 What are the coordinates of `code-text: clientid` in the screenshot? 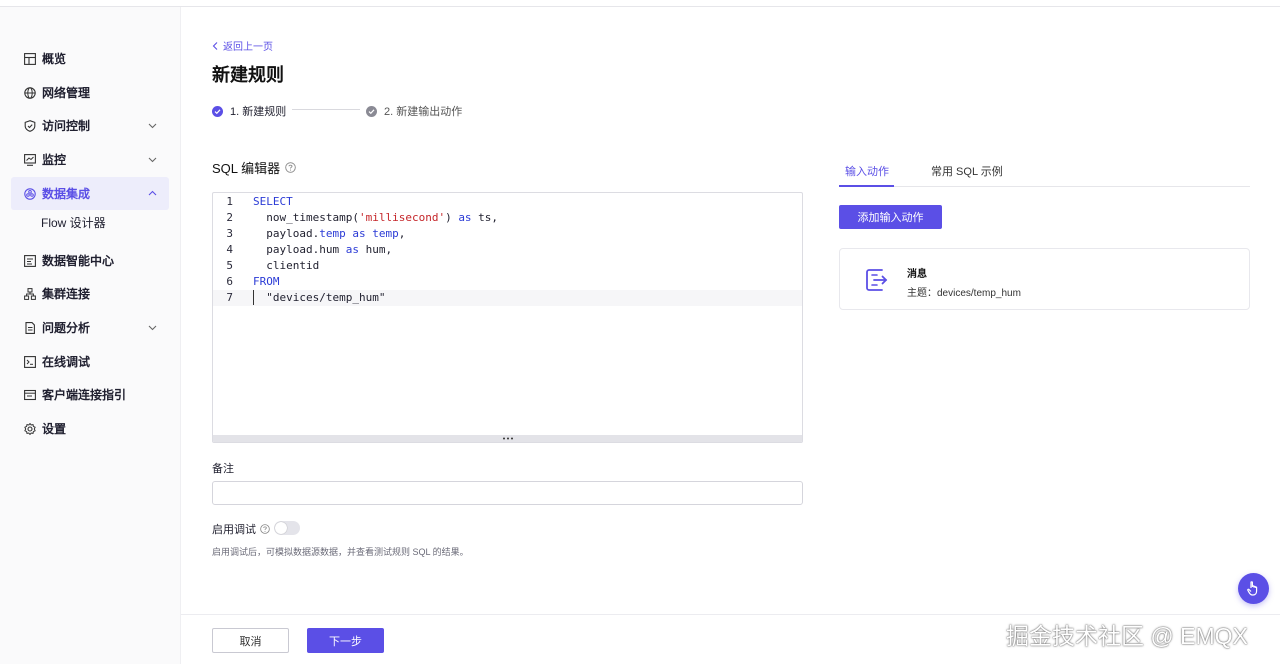 It's located at (286, 265).